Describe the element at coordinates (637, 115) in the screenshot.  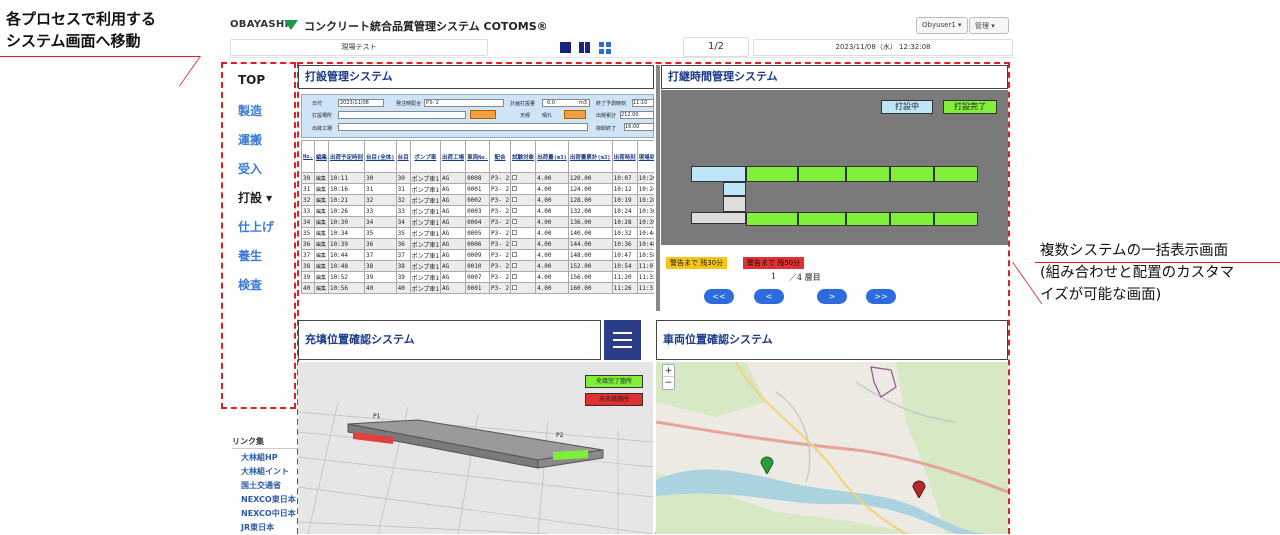
I see `shipped-input: 212.00` at that location.